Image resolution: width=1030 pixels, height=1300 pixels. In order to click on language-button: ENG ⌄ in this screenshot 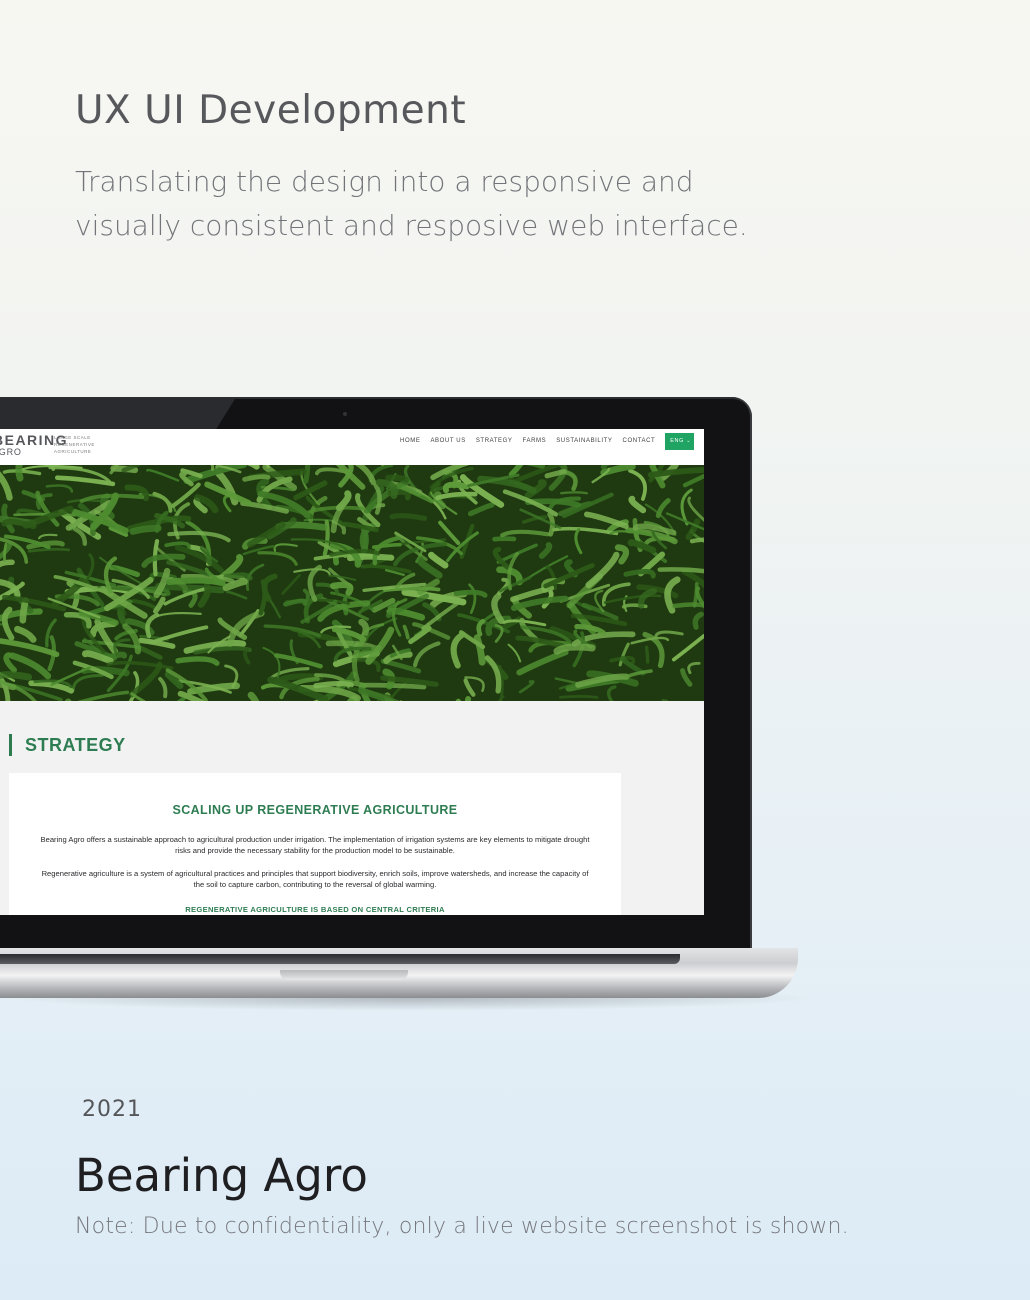, I will do `click(679, 441)`.